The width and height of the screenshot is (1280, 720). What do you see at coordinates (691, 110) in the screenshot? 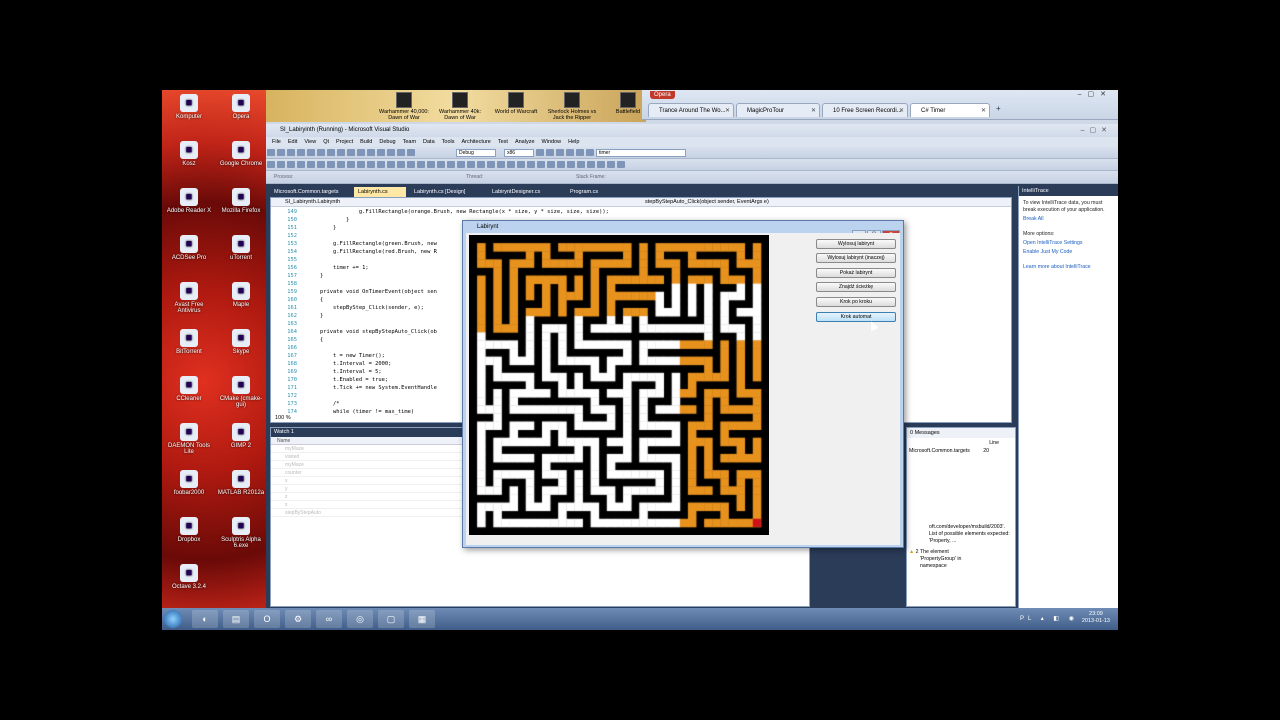
I see `opera-tab-1: Trance Around The Wo... ✕` at bounding box center [691, 110].